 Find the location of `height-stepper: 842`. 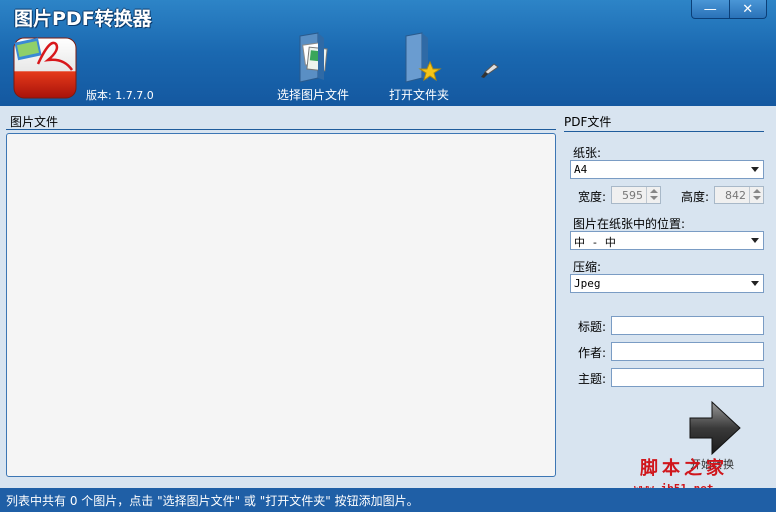

height-stepper: 842 is located at coordinates (739, 195).